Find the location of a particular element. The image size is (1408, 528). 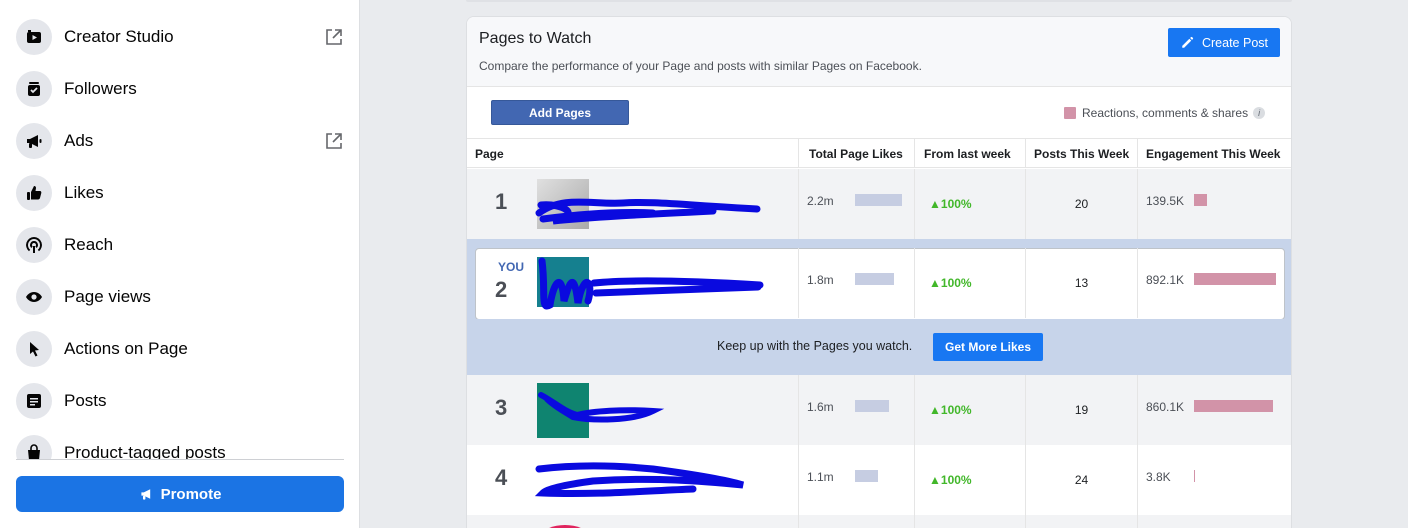

creator-studio-icon is located at coordinates (34, 37).